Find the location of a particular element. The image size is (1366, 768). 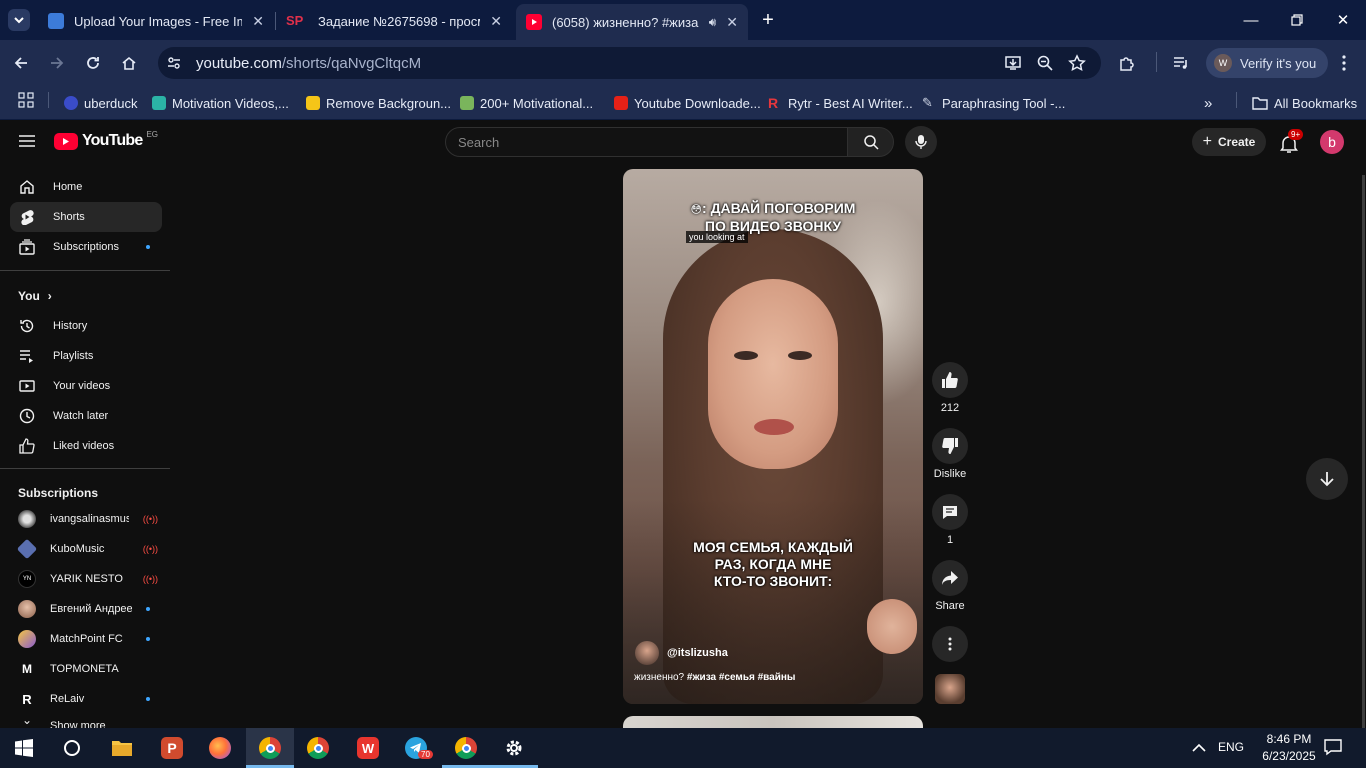

media-control-button is located at coordinates (1181, 63).